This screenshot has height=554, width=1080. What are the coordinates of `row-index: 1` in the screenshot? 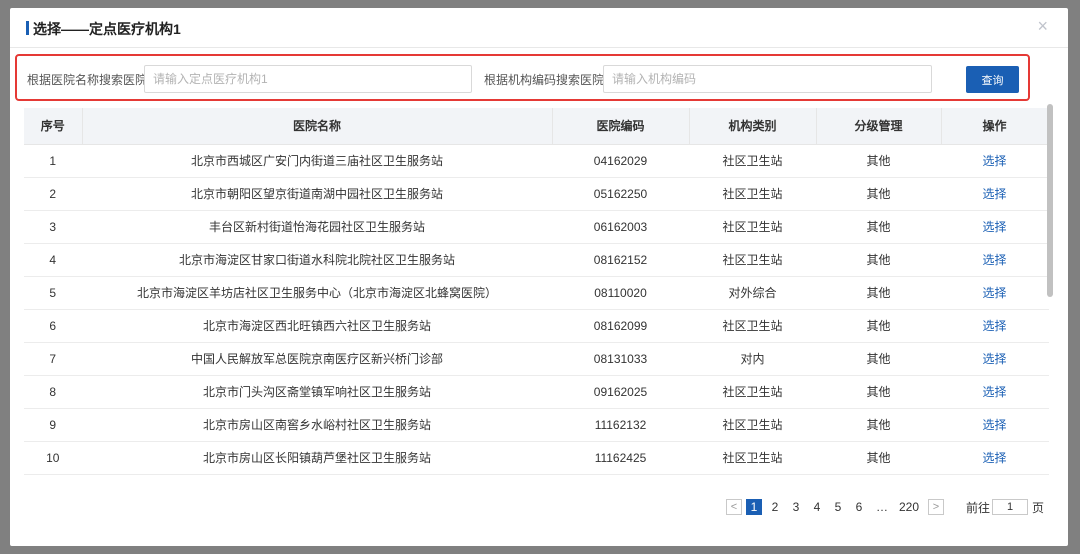 It's located at (53, 161).